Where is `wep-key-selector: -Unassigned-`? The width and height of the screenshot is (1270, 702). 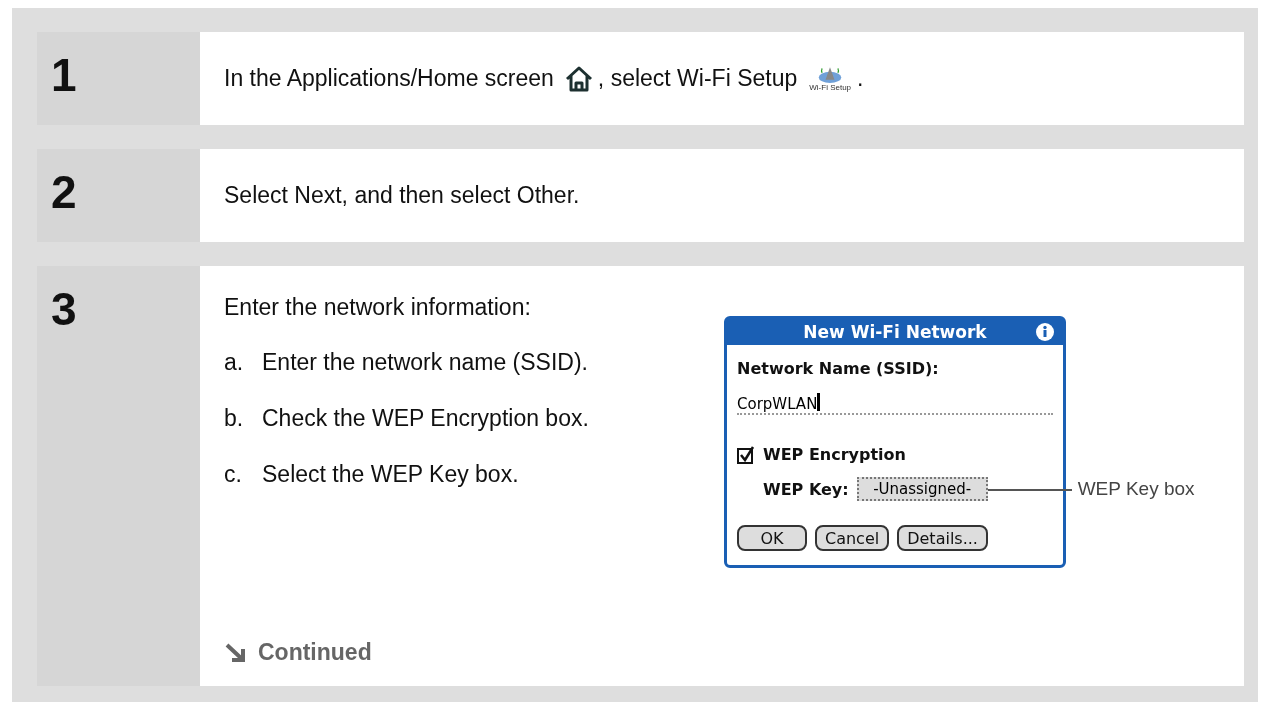 wep-key-selector: -Unassigned- is located at coordinates (922, 489).